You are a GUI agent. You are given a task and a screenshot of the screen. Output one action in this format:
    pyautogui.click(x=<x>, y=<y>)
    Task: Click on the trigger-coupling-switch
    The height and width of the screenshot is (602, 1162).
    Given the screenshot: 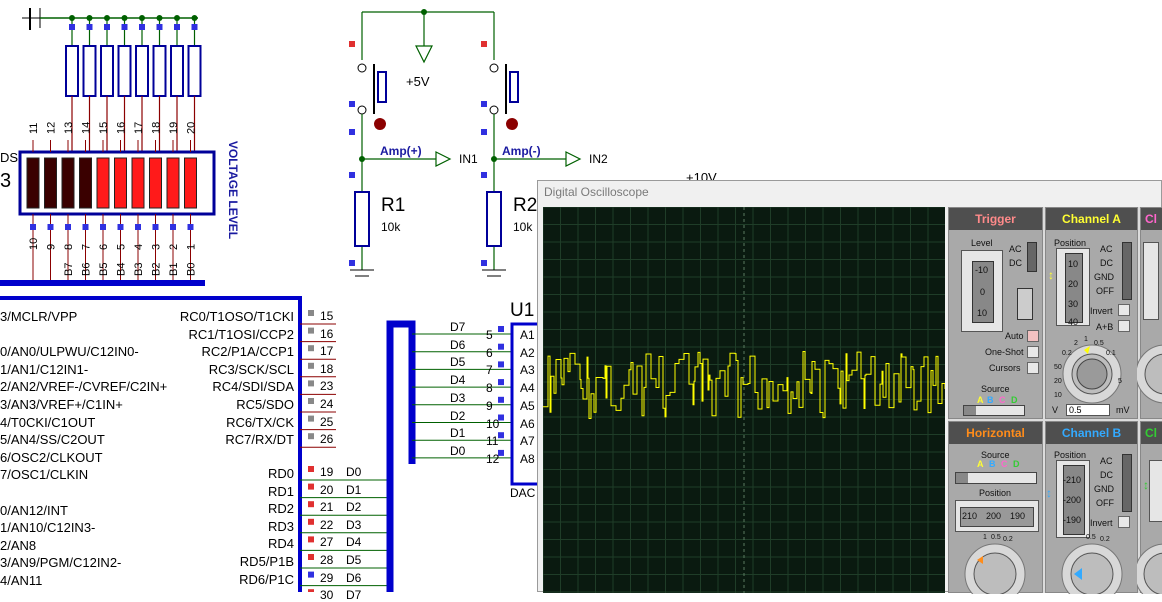 What is the action you would take?
    pyautogui.click(x=1032, y=257)
    